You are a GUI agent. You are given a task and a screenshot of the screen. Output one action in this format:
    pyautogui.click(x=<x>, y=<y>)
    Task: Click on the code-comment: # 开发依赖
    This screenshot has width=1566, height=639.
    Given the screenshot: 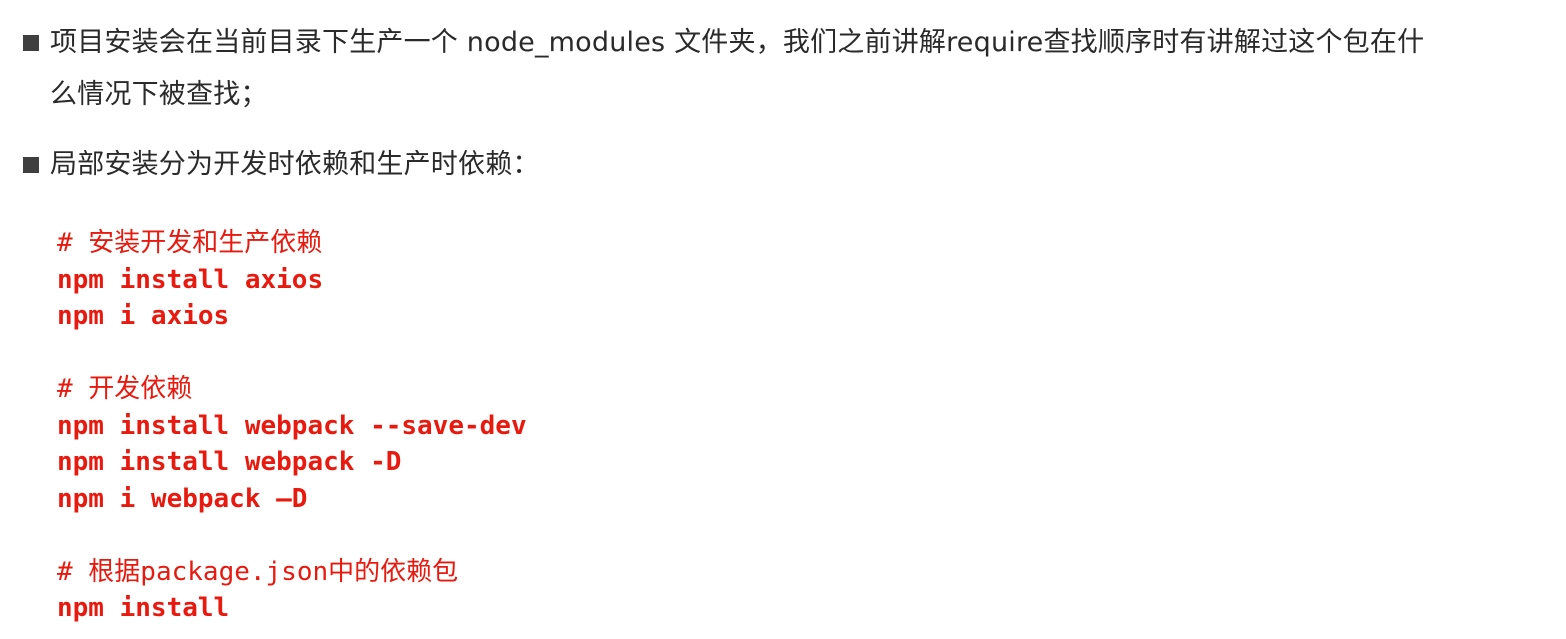 What is the action you would take?
    pyautogui.click(x=125, y=389)
    